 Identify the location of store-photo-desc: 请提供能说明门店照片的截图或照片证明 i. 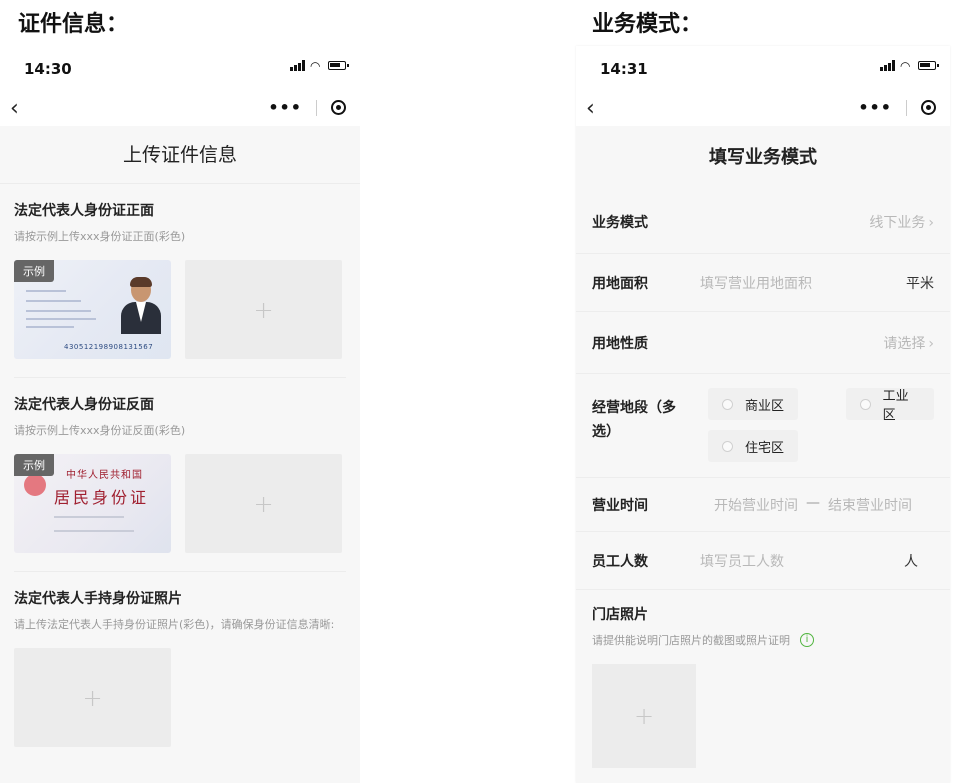
(763, 636).